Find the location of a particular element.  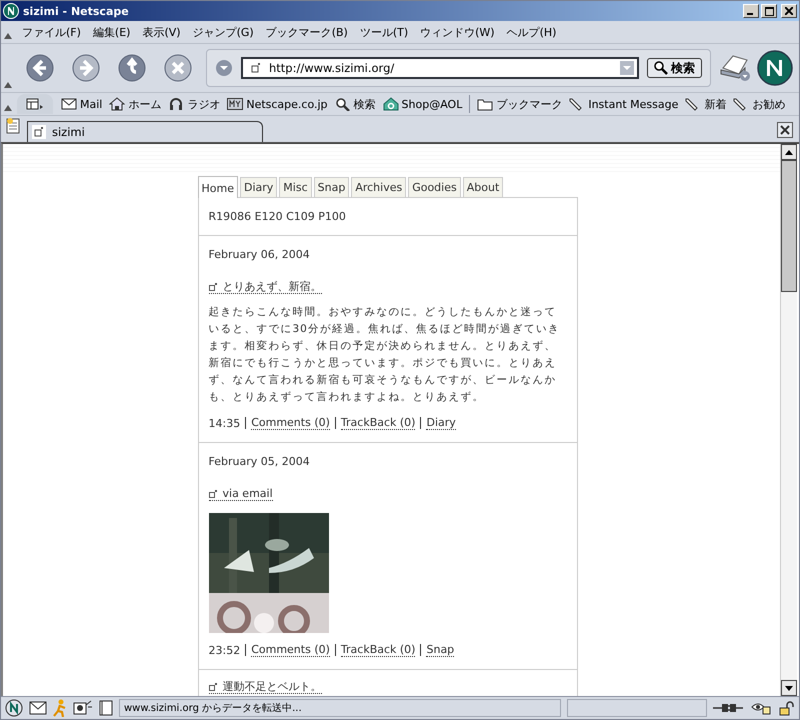

close-tab-button is located at coordinates (785, 130).